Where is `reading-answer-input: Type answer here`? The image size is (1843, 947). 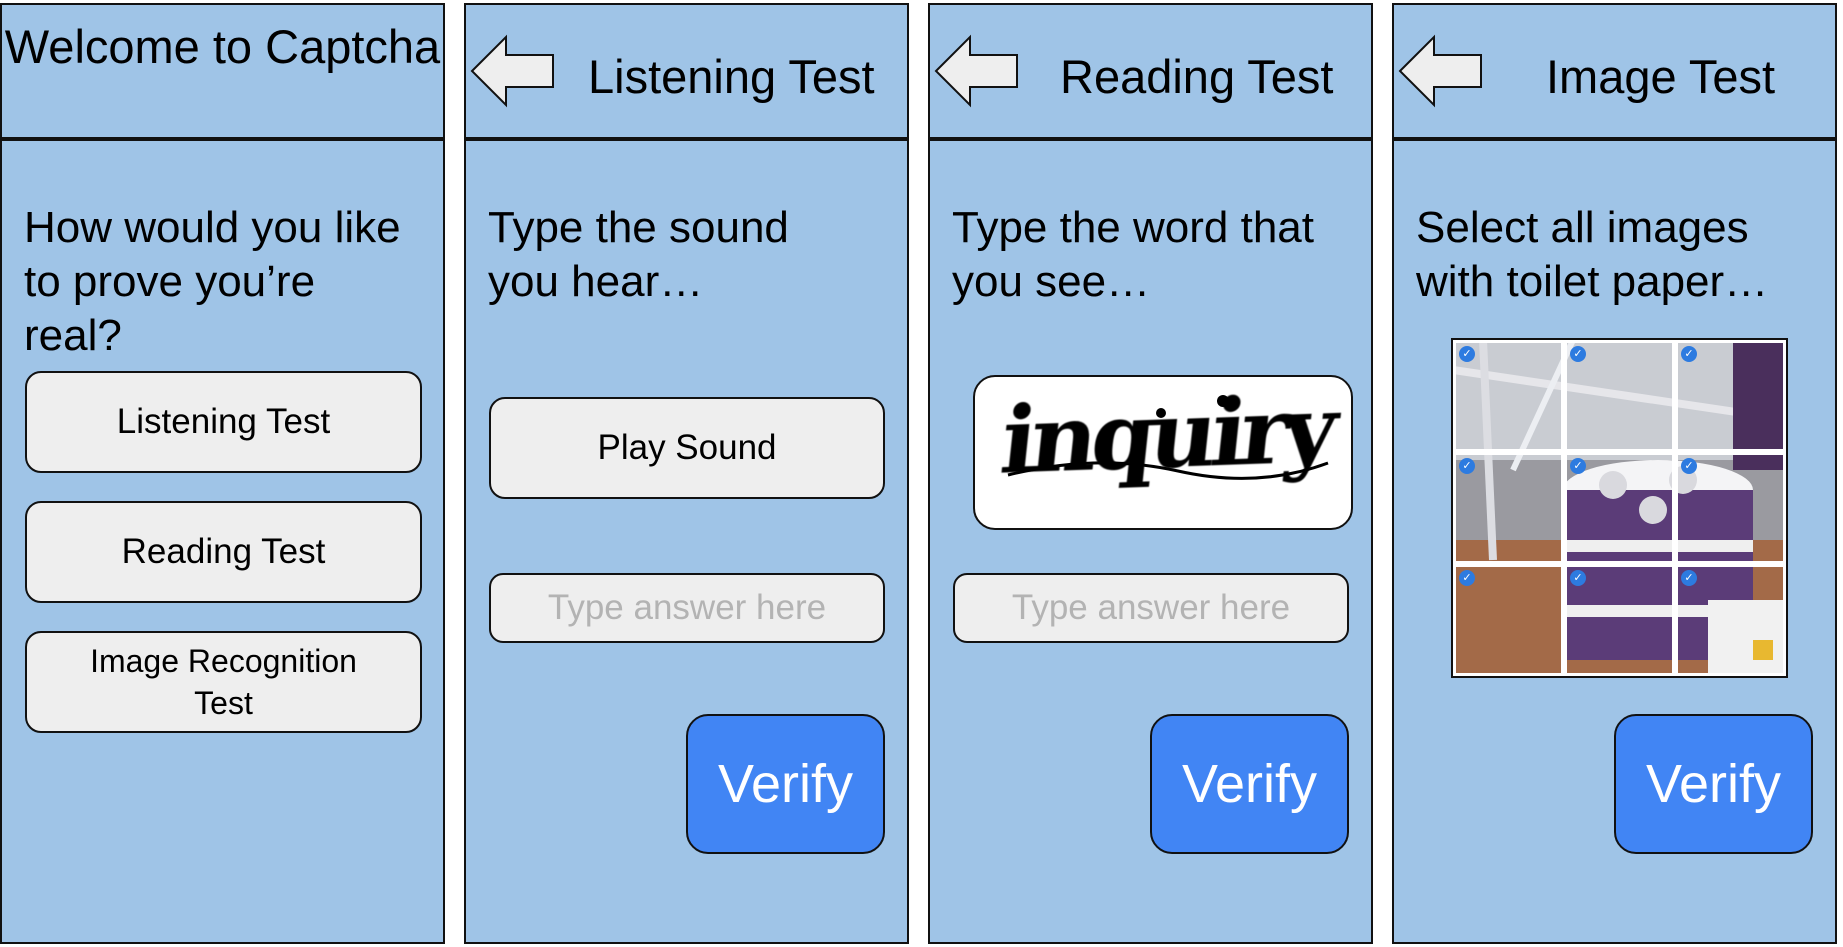
reading-answer-input: Type answer here is located at coordinates (1151, 608).